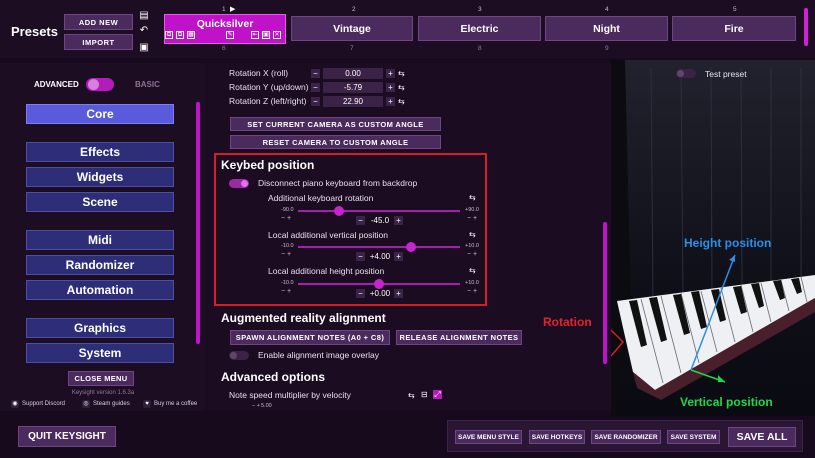  What do you see at coordinates (693, 437) in the screenshot?
I see `save-system-button: SAVE SYSTEM` at bounding box center [693, 437].